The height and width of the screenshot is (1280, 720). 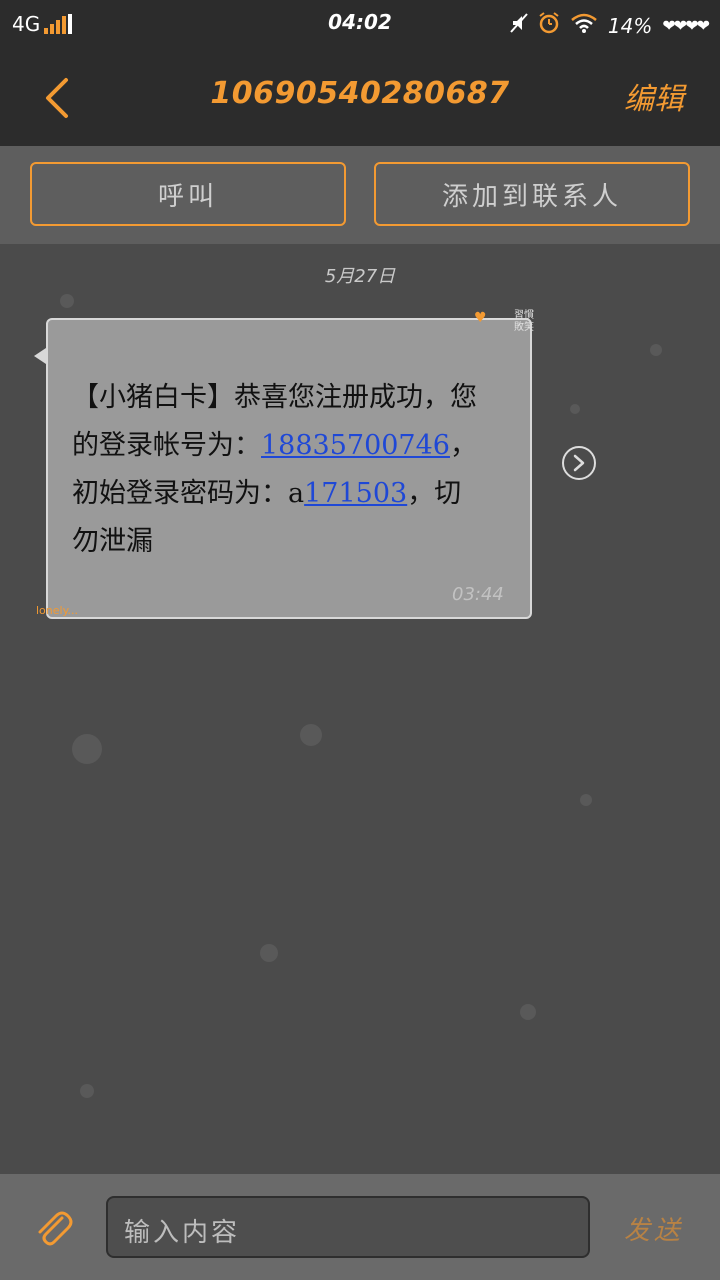 I want to click on call-button: 呼叫, so click(x=188, y=194).